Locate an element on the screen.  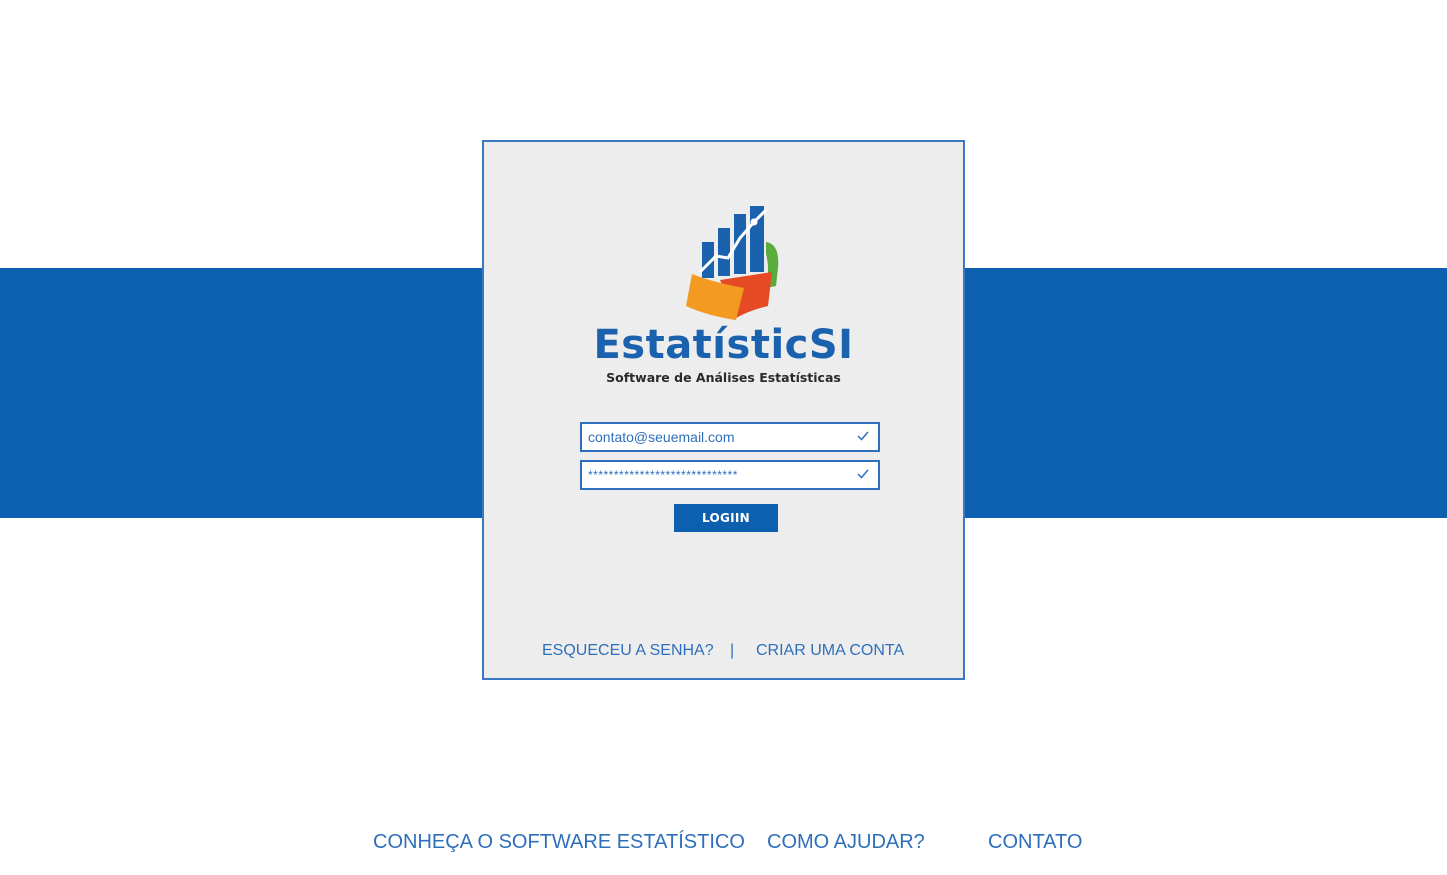
email-field is located at coordinates (730, 437).